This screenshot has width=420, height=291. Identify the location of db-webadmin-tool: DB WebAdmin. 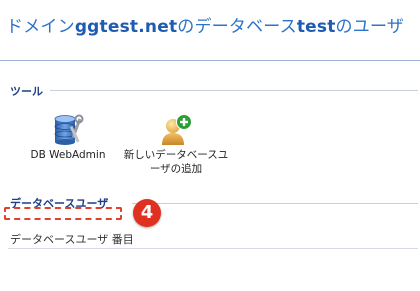
(68, 138).